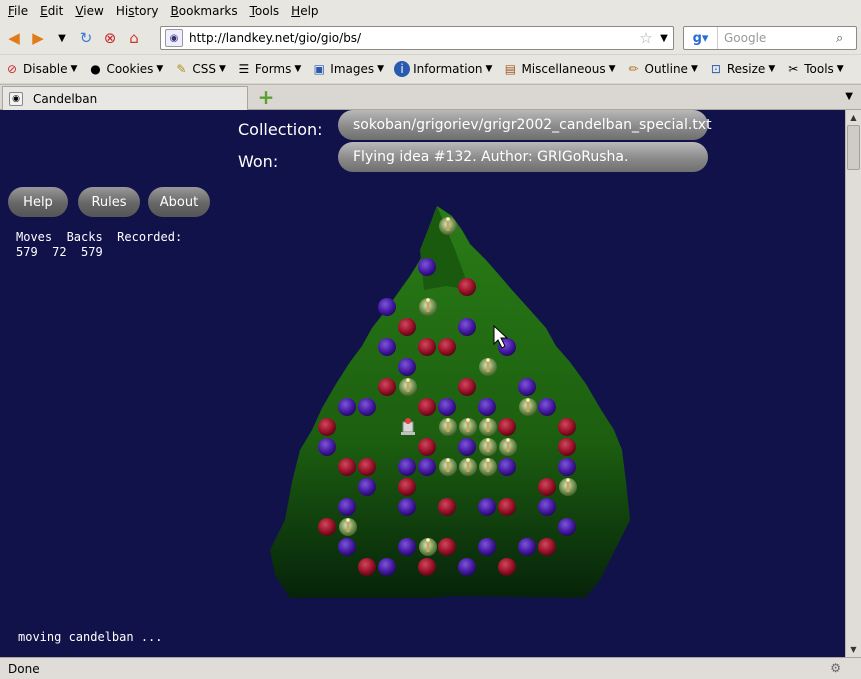 This screenshot has width=861, height=679. Describe the element at coordinates (137, 11) in the screenshot. I see `menu-history: History` at that location.